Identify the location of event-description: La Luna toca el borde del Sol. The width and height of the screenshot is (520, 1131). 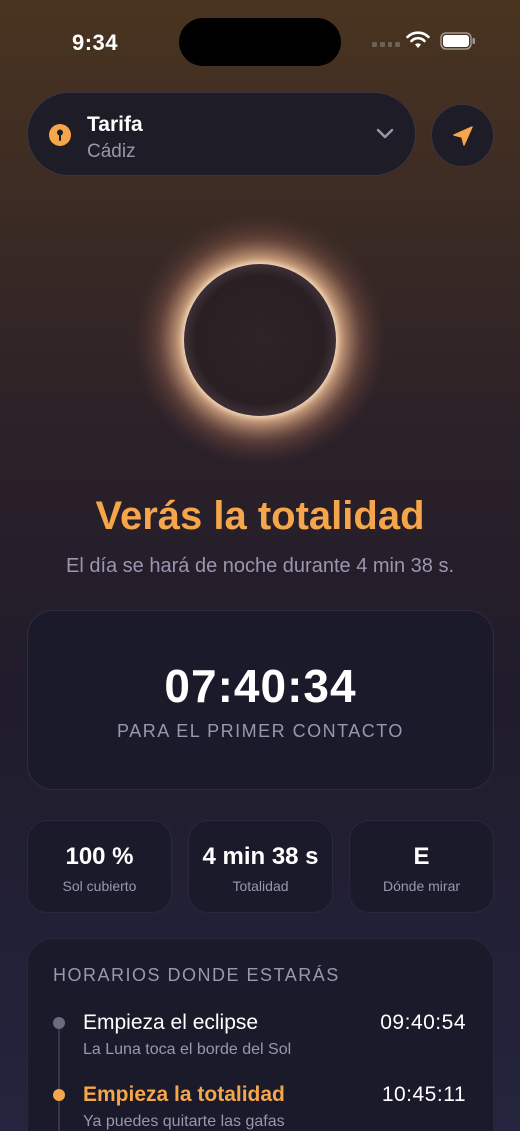
(187, 1049).